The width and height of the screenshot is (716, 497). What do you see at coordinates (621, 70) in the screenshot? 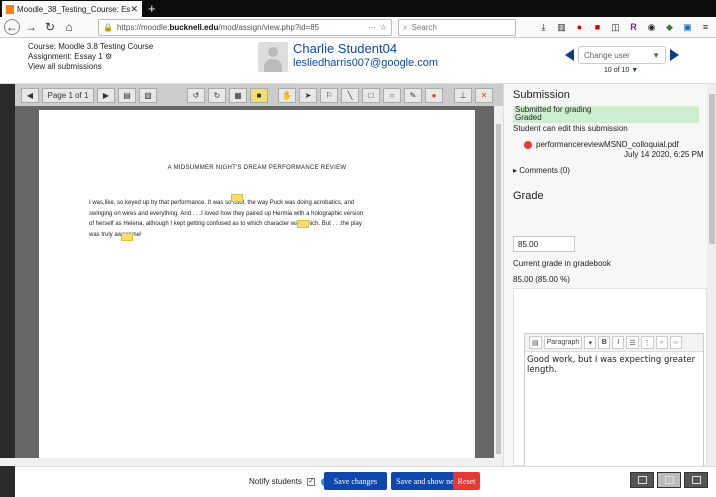
I see `user-count: 10 of 10 ▼` at bounding box center [621, 70].